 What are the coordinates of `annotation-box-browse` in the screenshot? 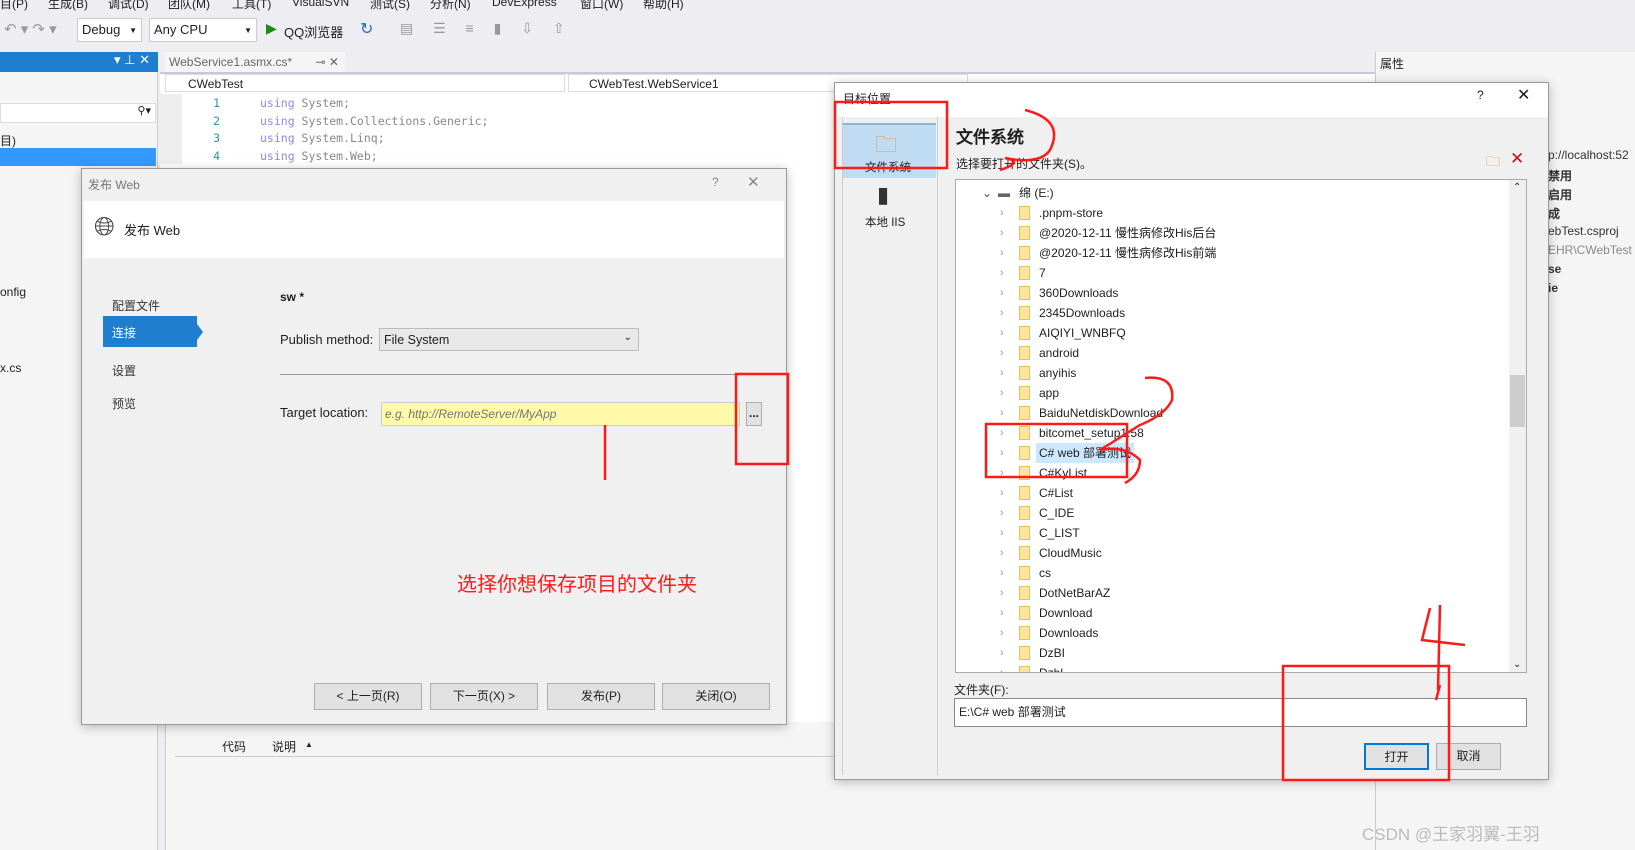 It's located at (762, 419).